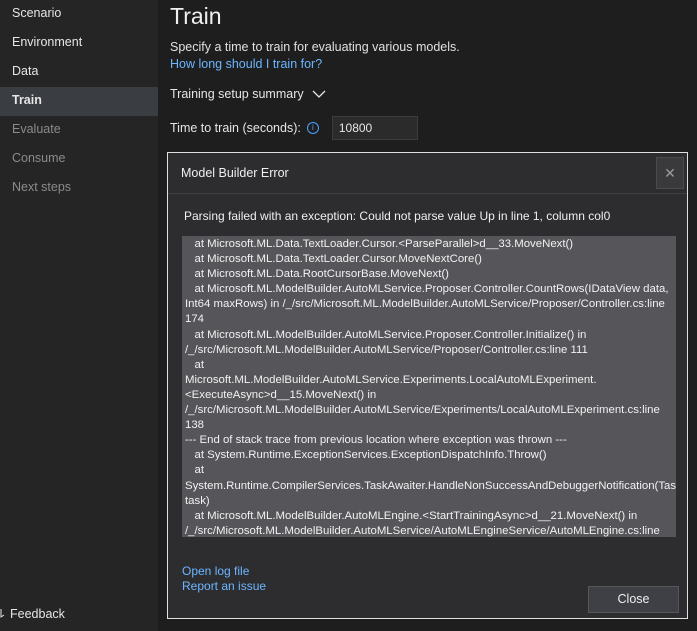 This screenshot has height=631, width=697. I want to click on close-button: Close, so click(633, 599).